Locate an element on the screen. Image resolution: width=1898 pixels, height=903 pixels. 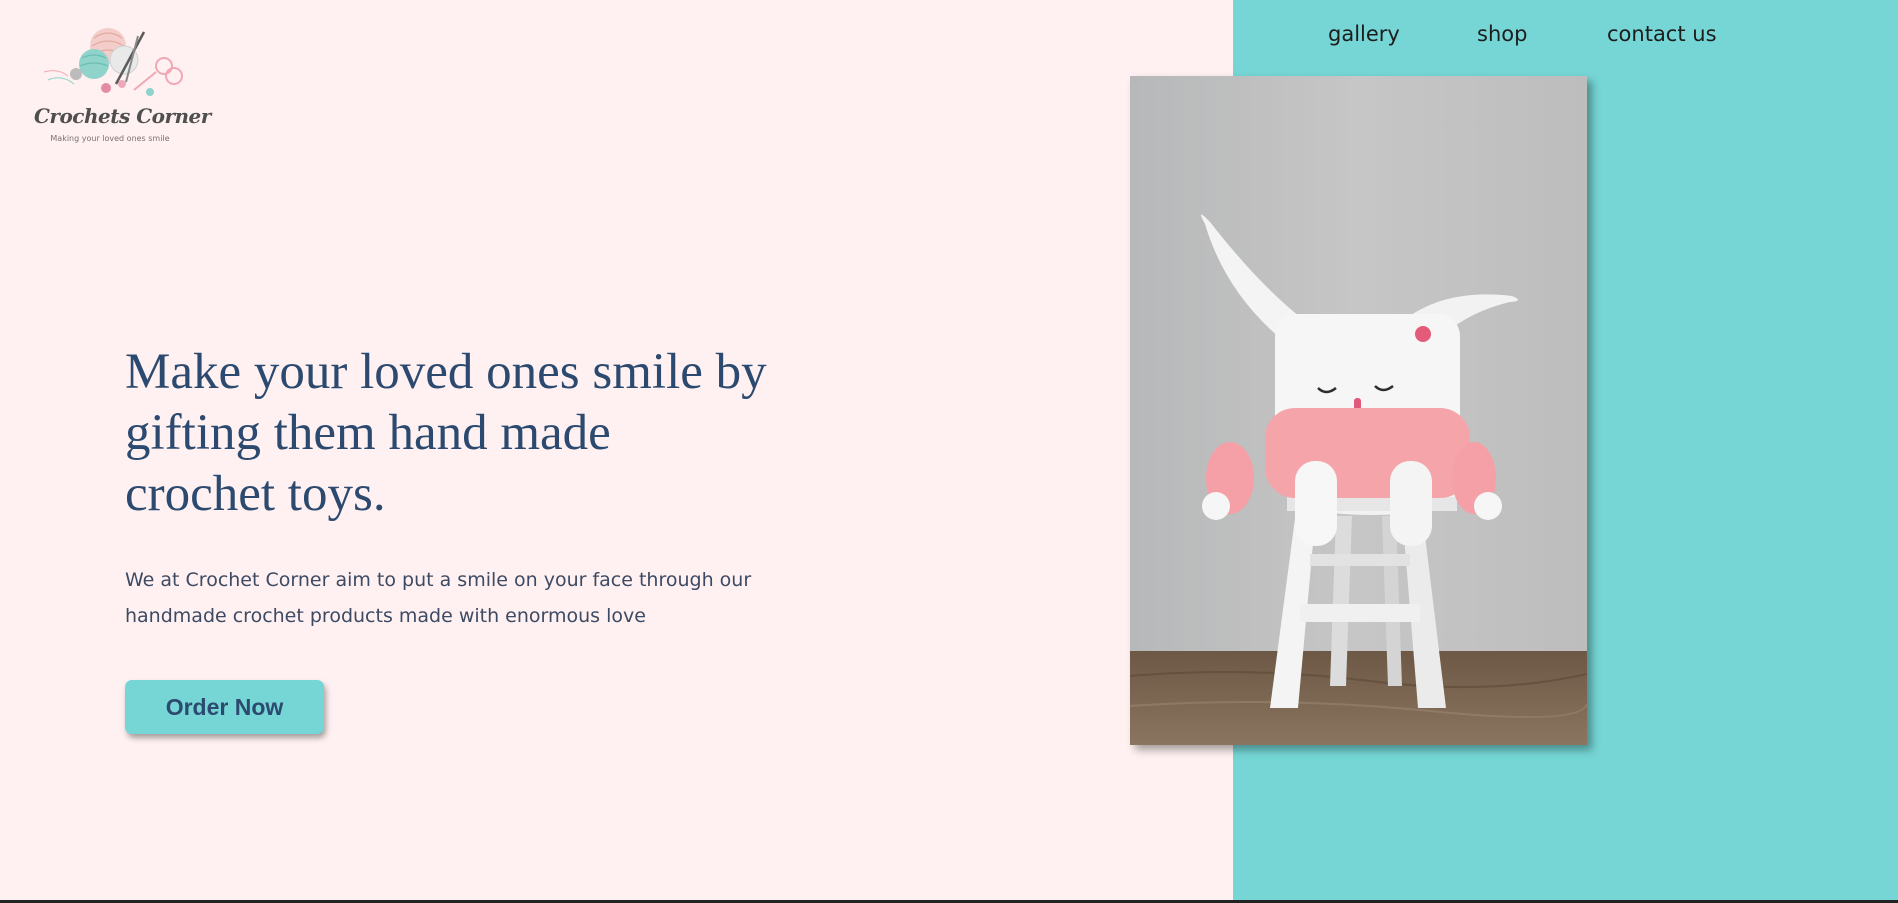
nav-link-gallery: gallery is located at coordinates (1364, 34).